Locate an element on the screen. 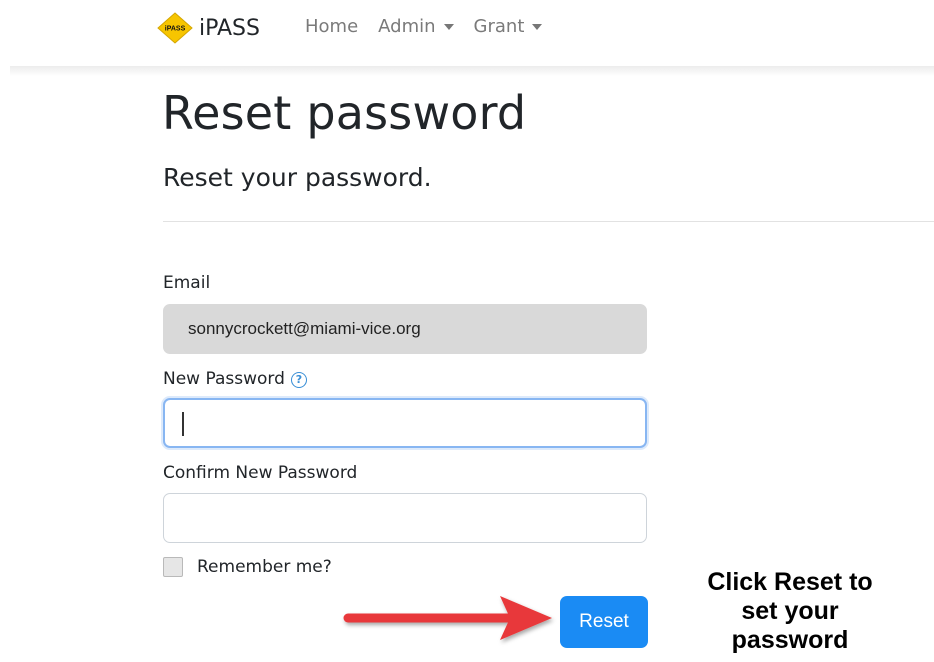 The width and height of the screenshot is (934, 662). text-cursor is located at coordinates (183, 424).